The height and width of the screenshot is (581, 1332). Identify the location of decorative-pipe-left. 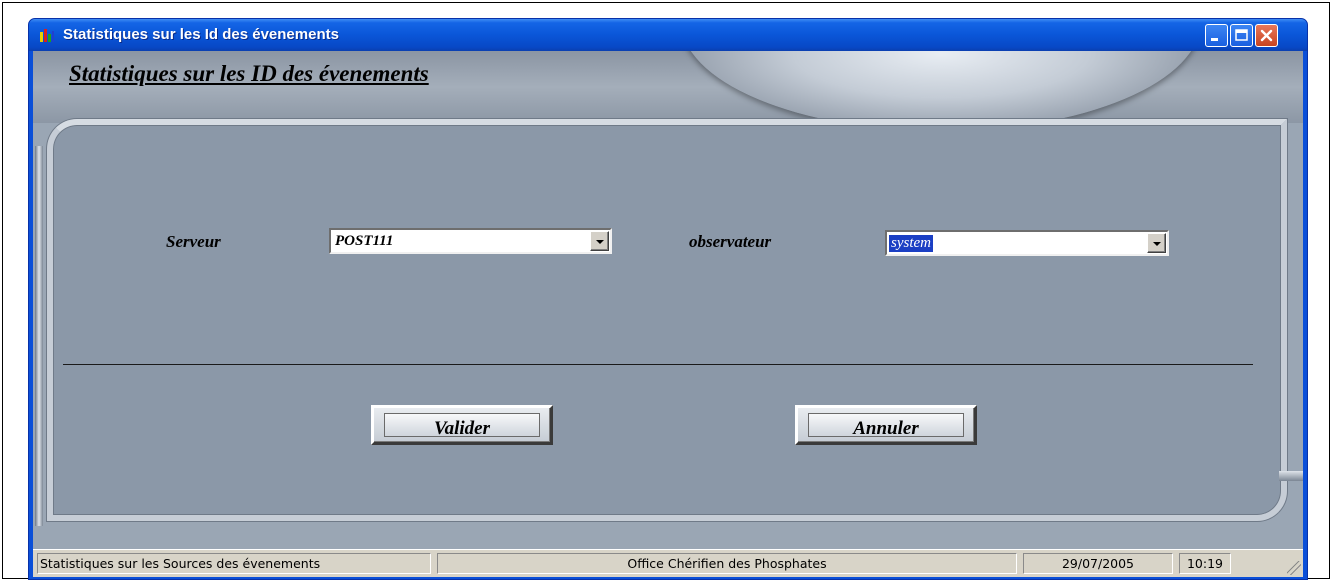
(39, 336).